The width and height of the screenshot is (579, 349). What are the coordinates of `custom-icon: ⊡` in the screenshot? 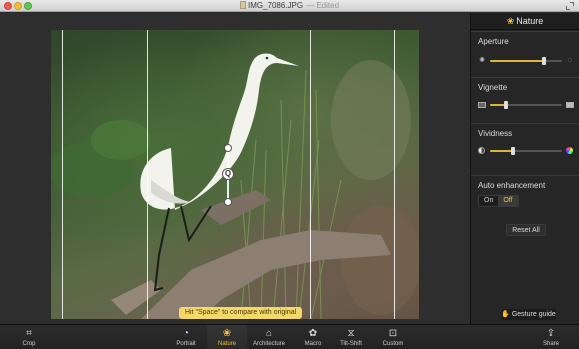 It's located at (393, 333).